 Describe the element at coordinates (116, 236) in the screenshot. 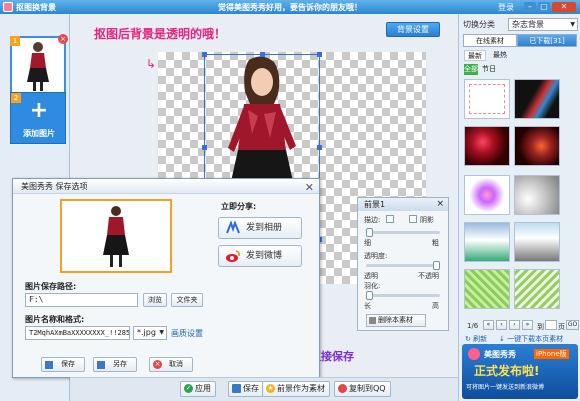

I see `save-preview` at that location.